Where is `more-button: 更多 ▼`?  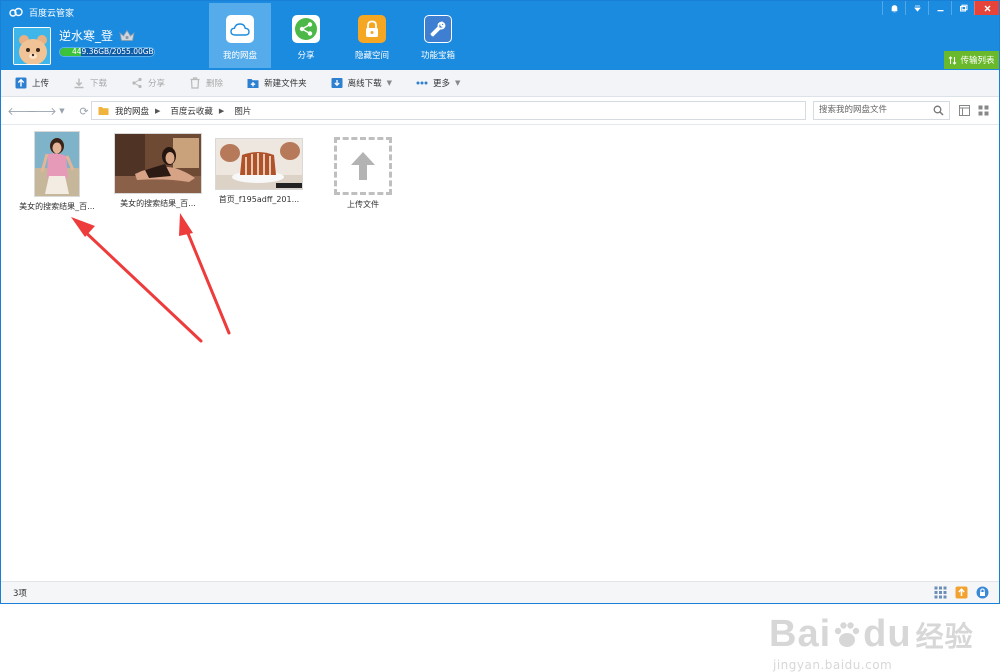
more-button: 更多 ▼ is located at coordinates (438, 83).